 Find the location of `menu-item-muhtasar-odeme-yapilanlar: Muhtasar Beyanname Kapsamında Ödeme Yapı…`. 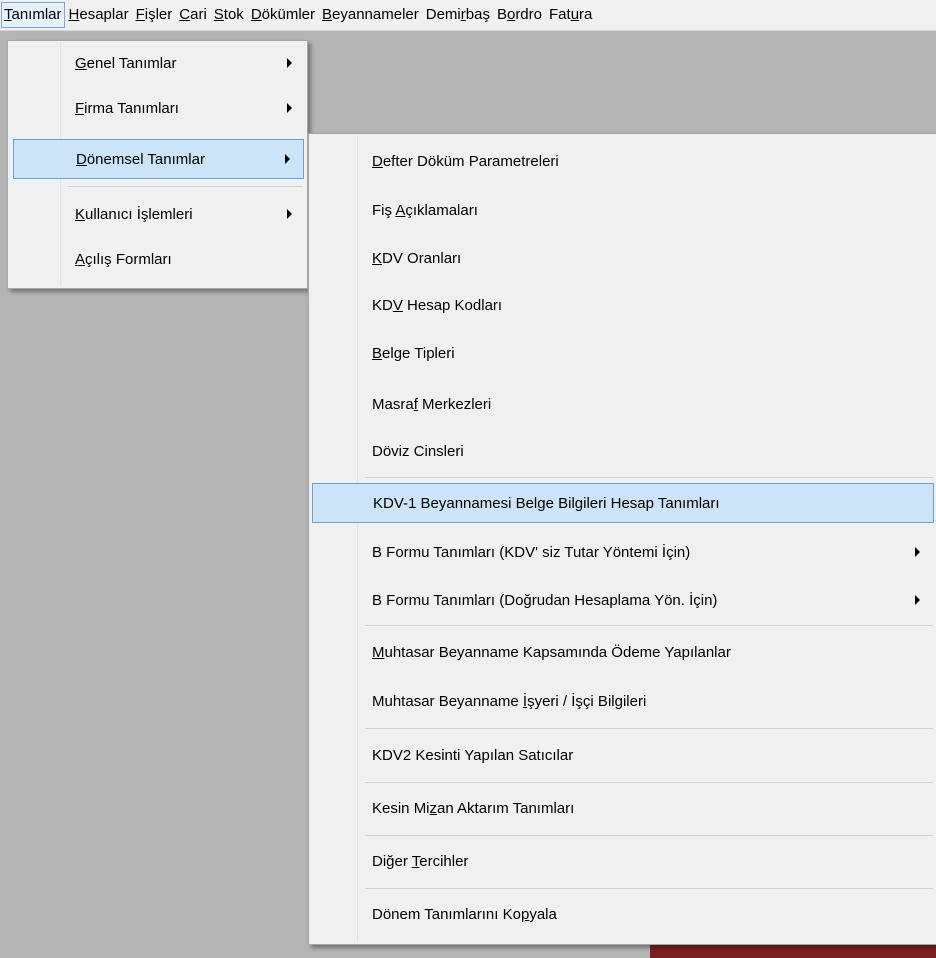

menu-item-muhtasar-odeme-yapilanlar: Muhtasar Beyanname Kapsamında Ödeme Yapı… is located at coordinates (623, 652).